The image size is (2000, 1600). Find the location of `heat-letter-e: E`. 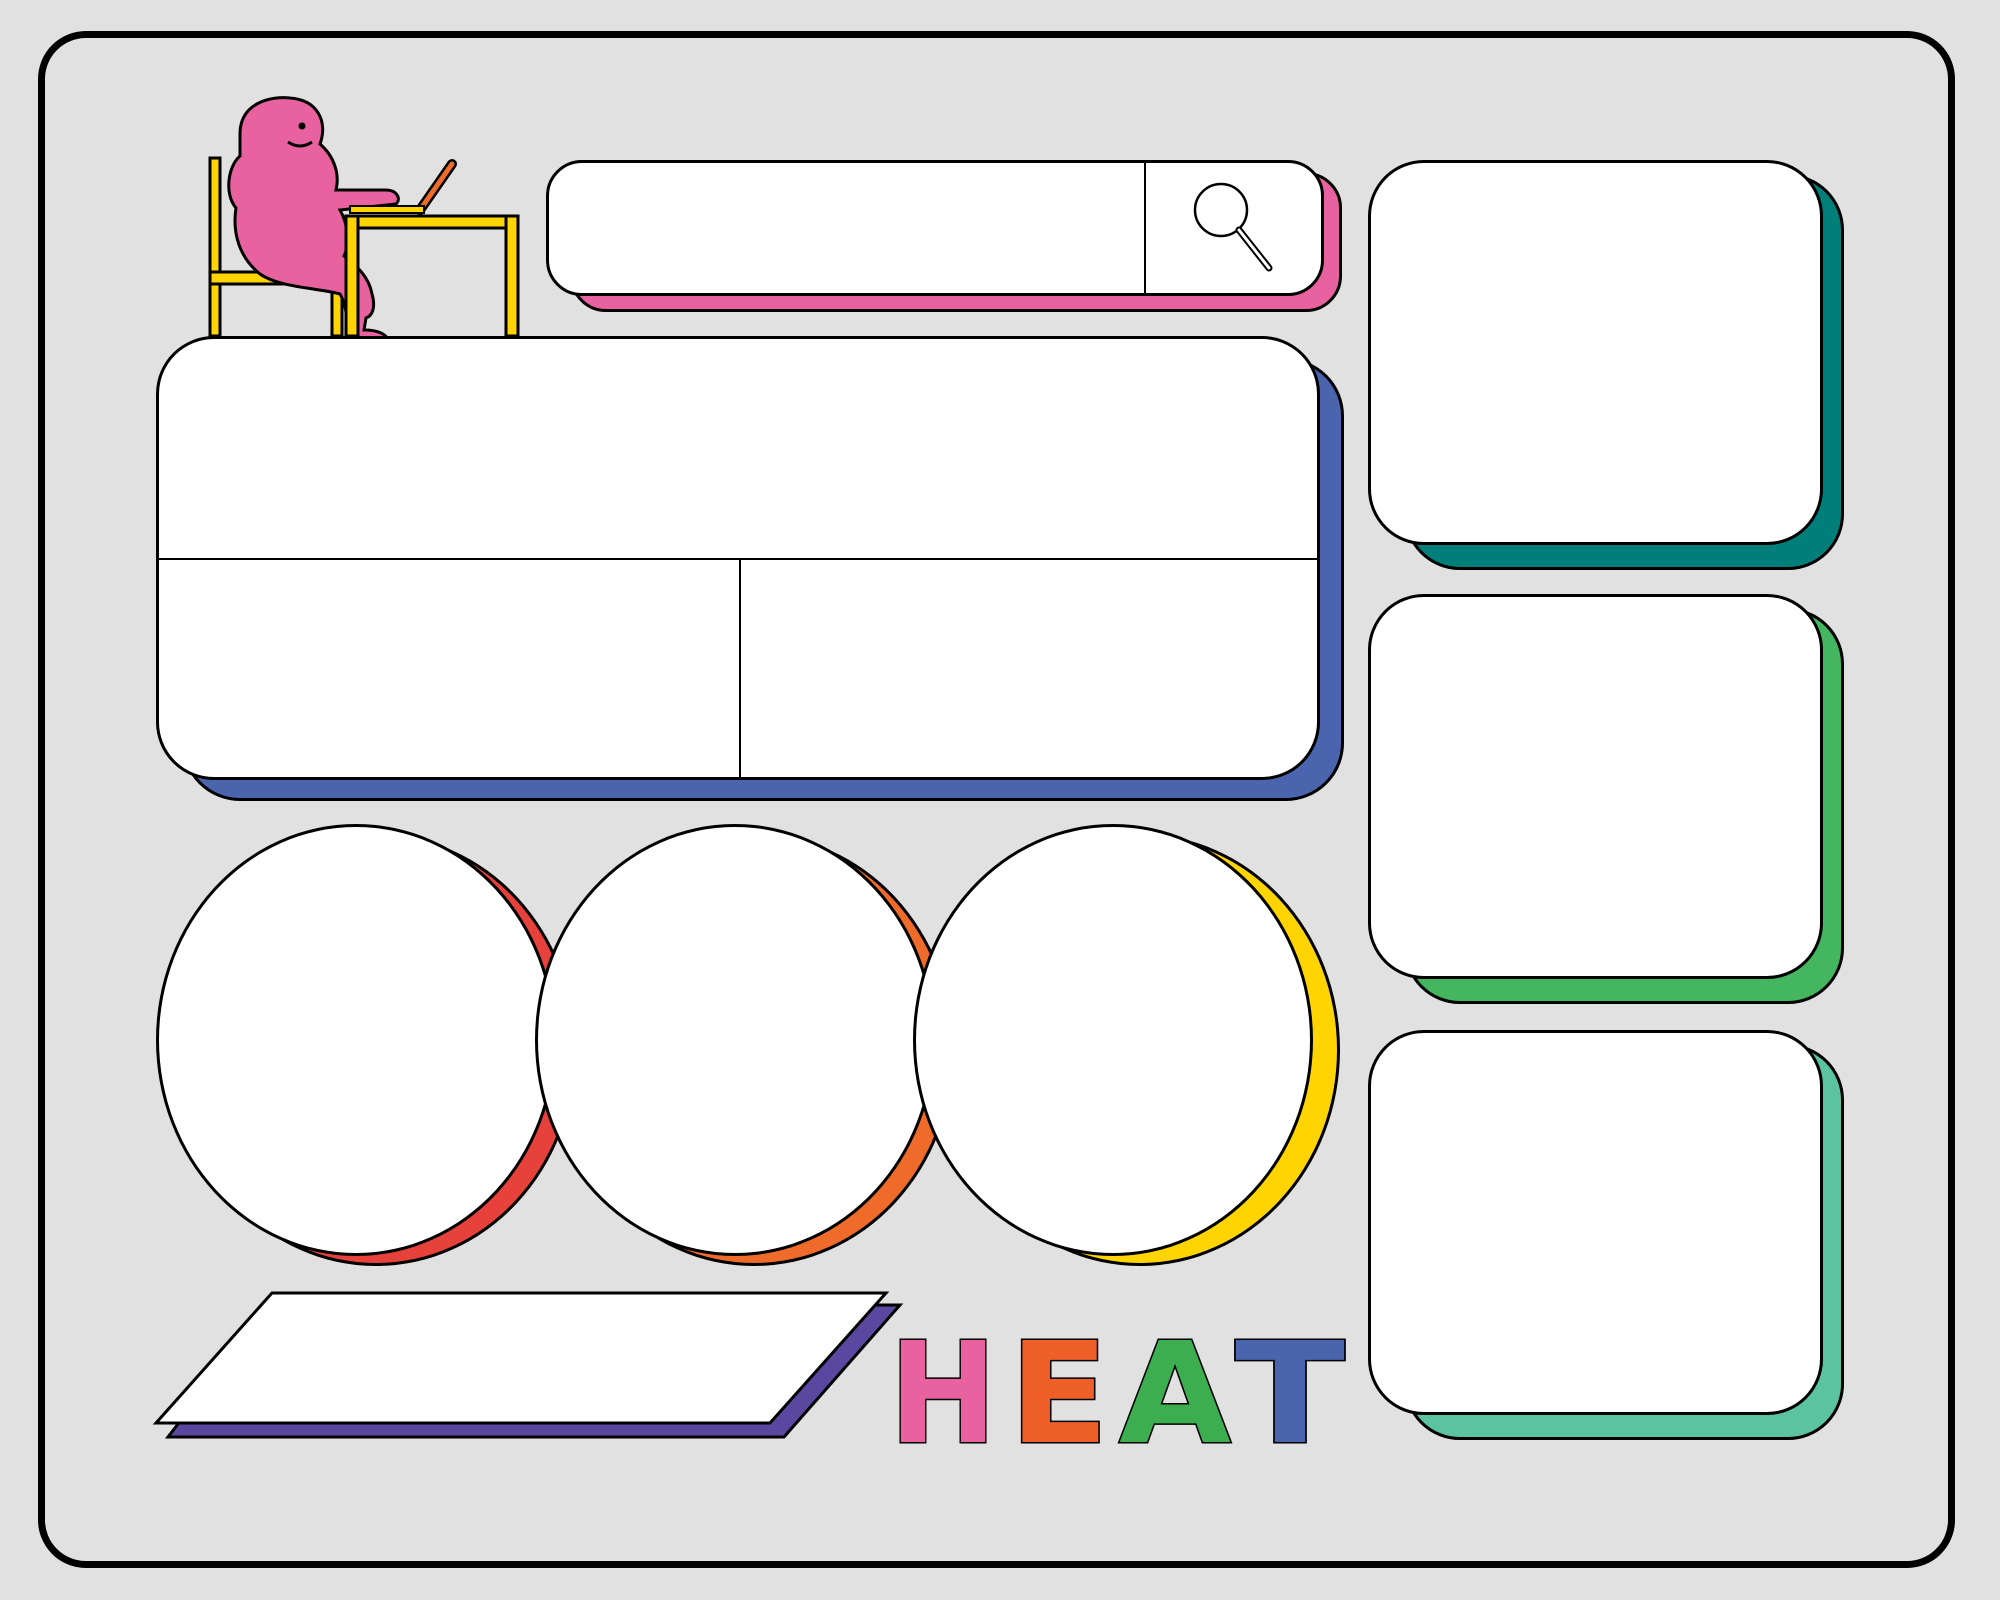

heat-letter-e: E is located at coordinates (1059, 1385).